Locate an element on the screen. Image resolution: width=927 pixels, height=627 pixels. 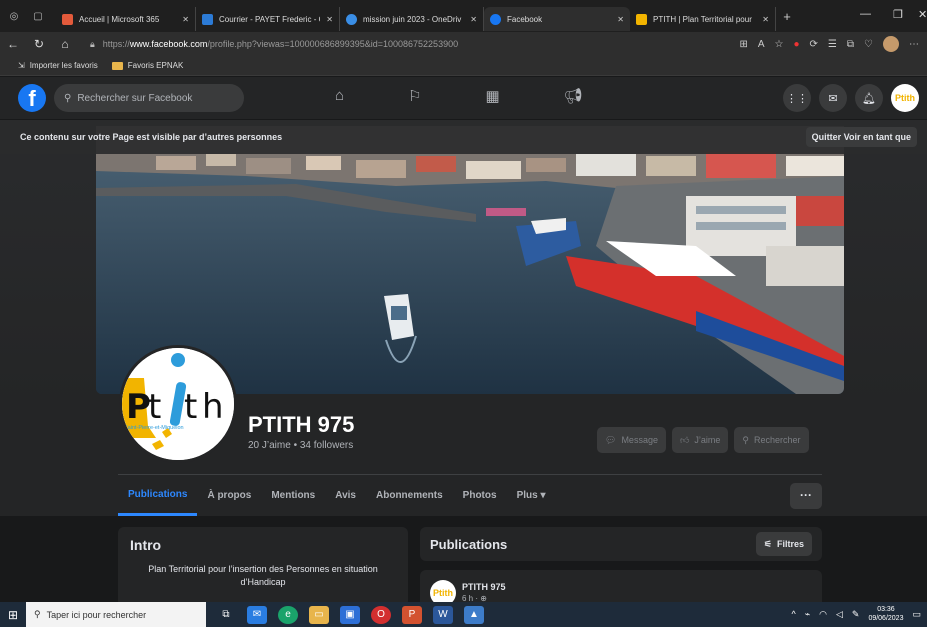
button-label: J’aime is located at coordinates (707, 440).